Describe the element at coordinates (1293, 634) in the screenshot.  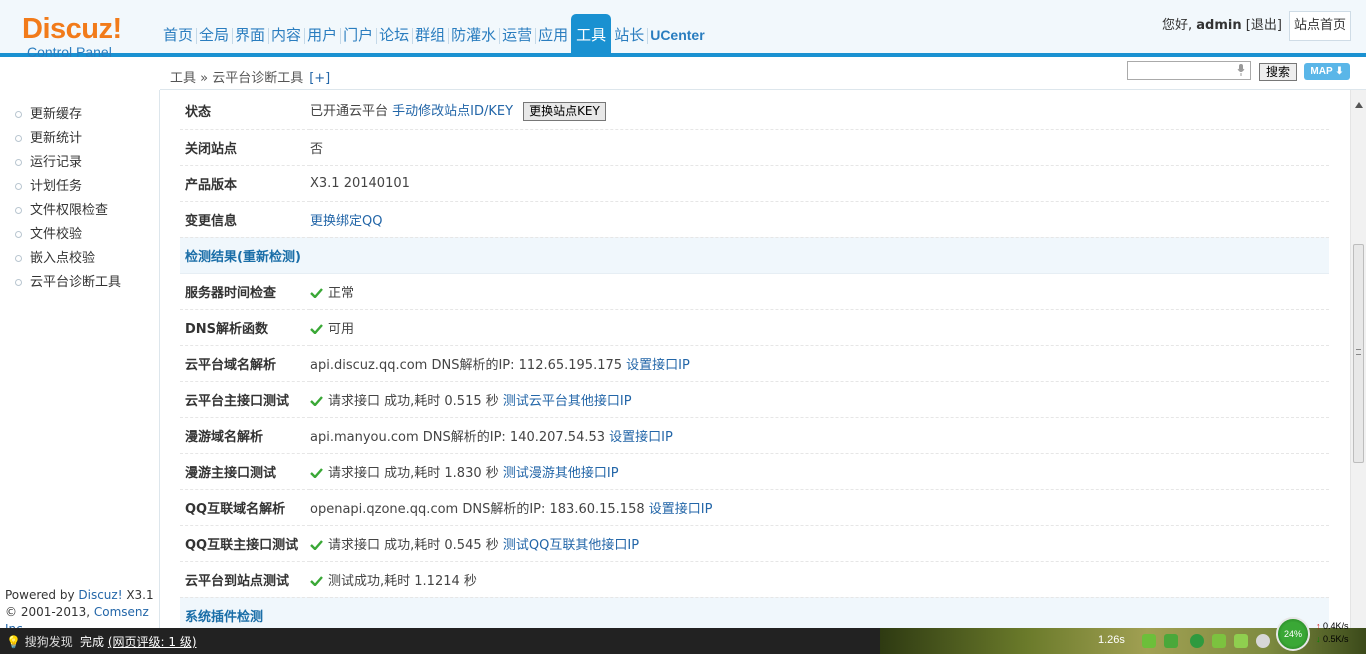
I see `network-meter: 24%` at that location.